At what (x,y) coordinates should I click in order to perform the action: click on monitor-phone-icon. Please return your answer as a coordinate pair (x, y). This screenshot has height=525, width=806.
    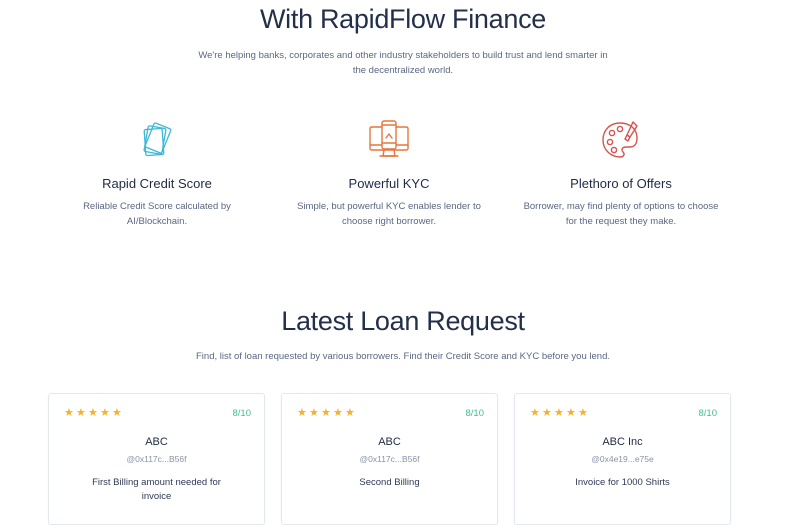
    Looking at the image, I should click on (389, 138).